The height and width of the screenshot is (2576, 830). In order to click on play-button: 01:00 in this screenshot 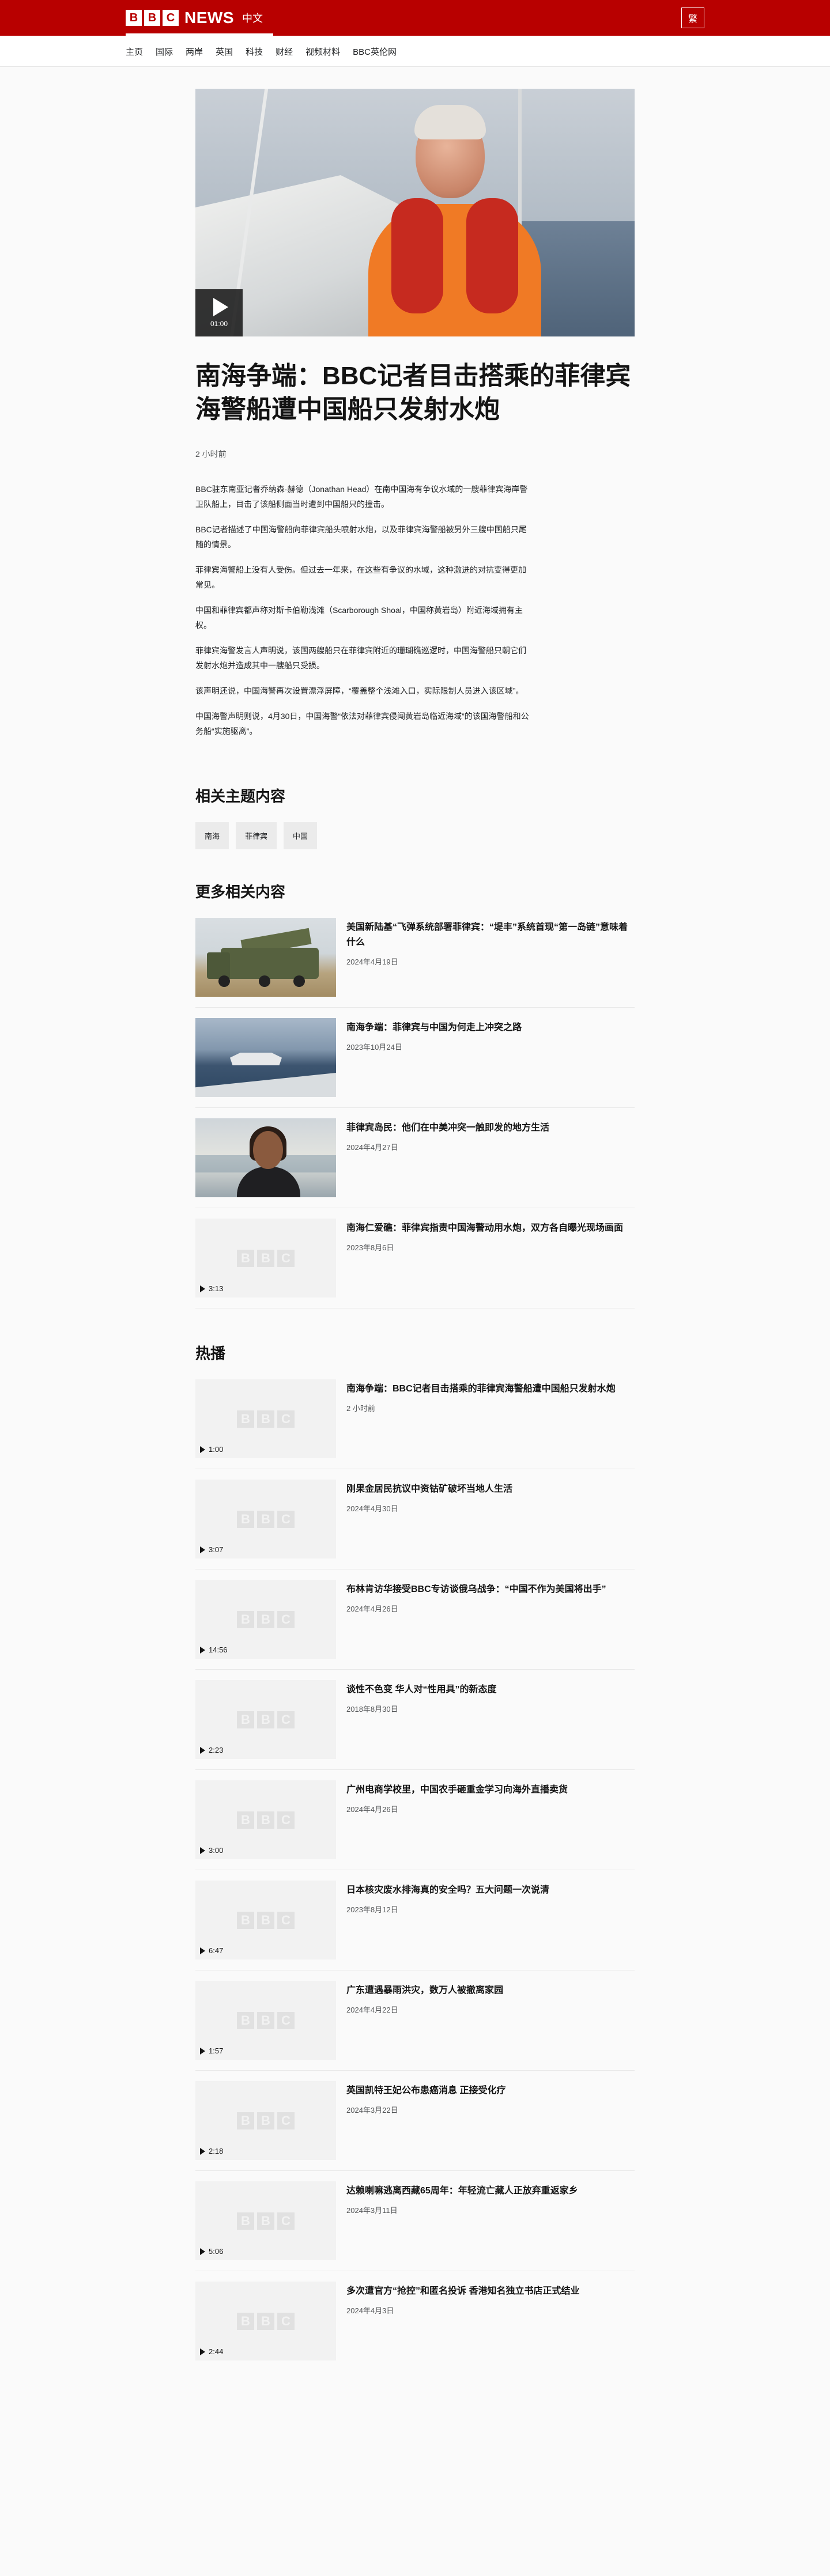, I will do `click(219, 312)`.